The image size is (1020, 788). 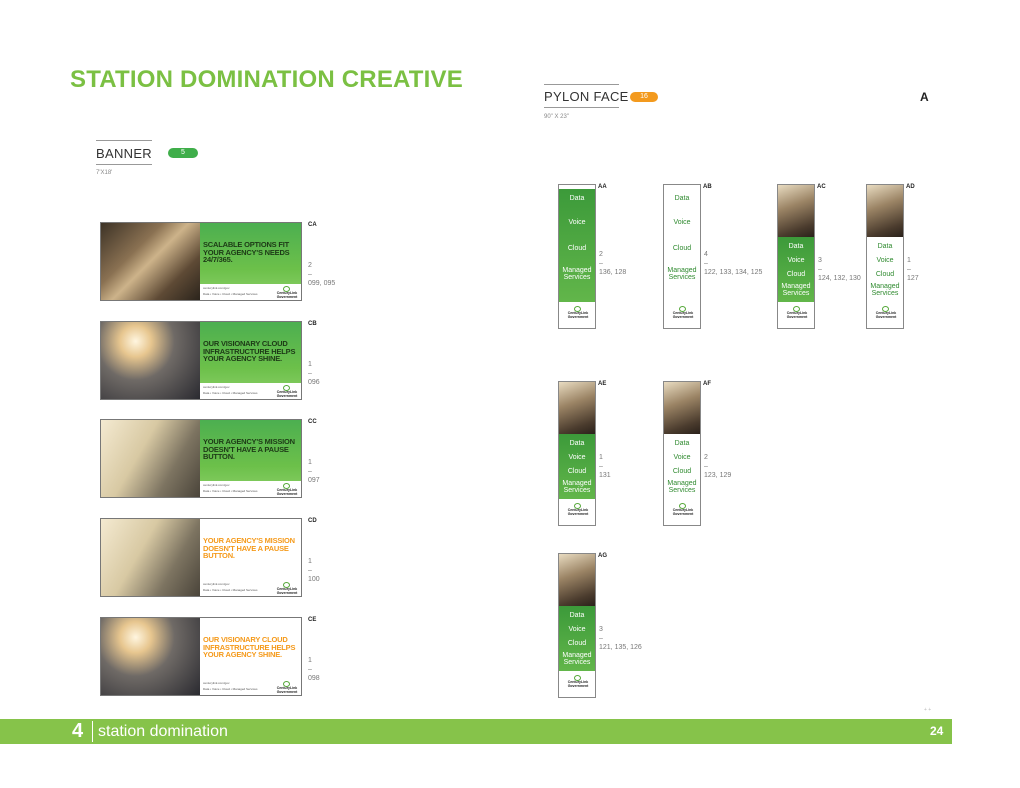 I want to click on banner-placement: 1 – 096, so click(x=314, y=373).